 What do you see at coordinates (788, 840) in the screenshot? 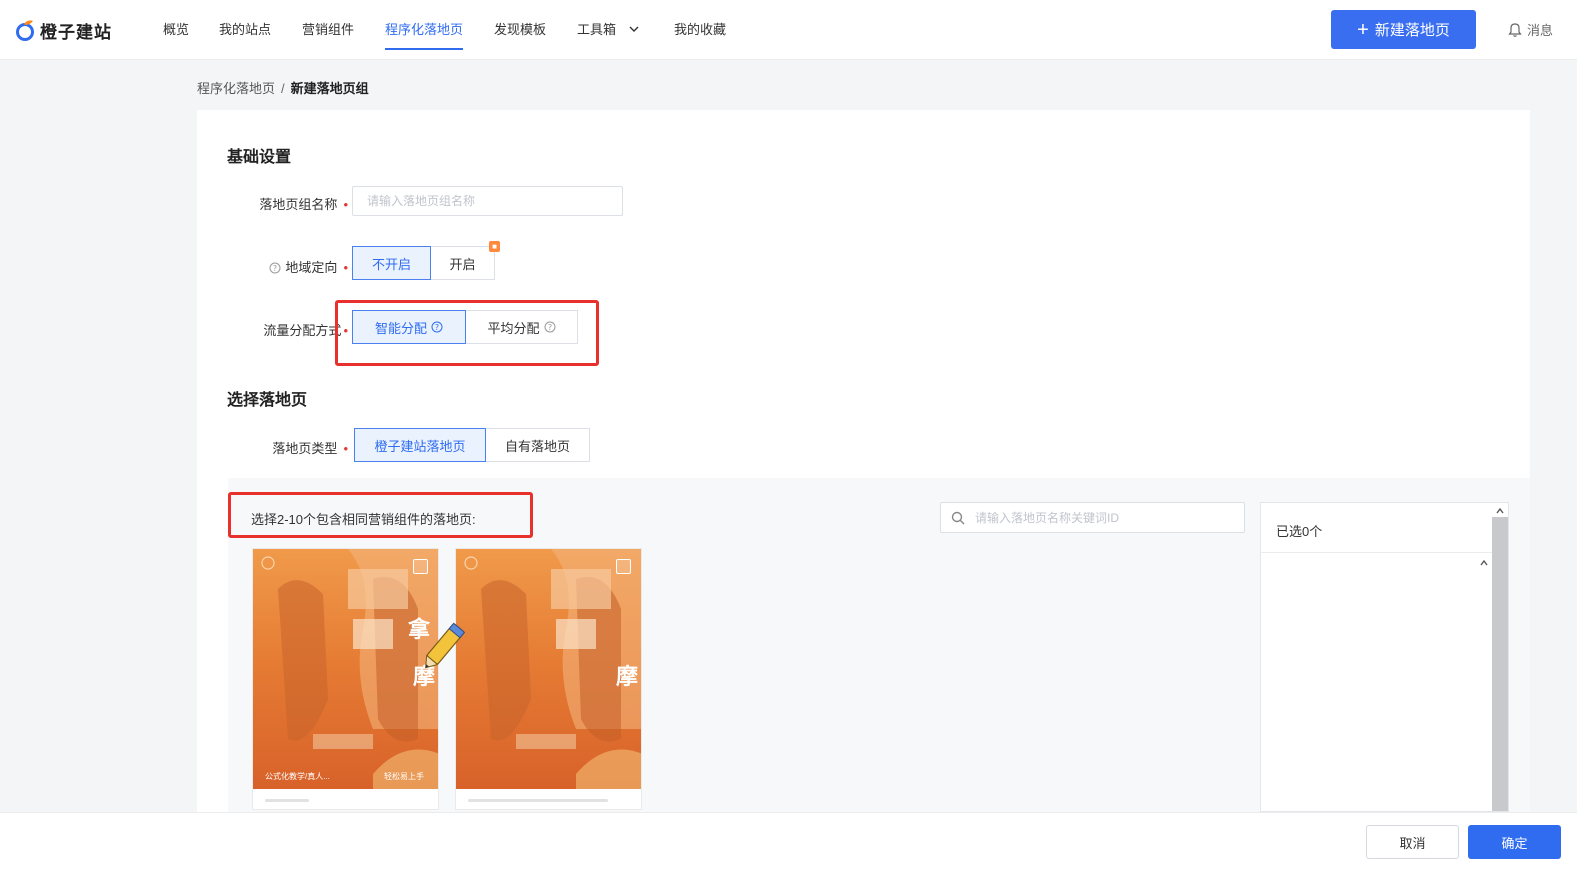
I see `footer-action-bar` at bounding box center [788, 840].